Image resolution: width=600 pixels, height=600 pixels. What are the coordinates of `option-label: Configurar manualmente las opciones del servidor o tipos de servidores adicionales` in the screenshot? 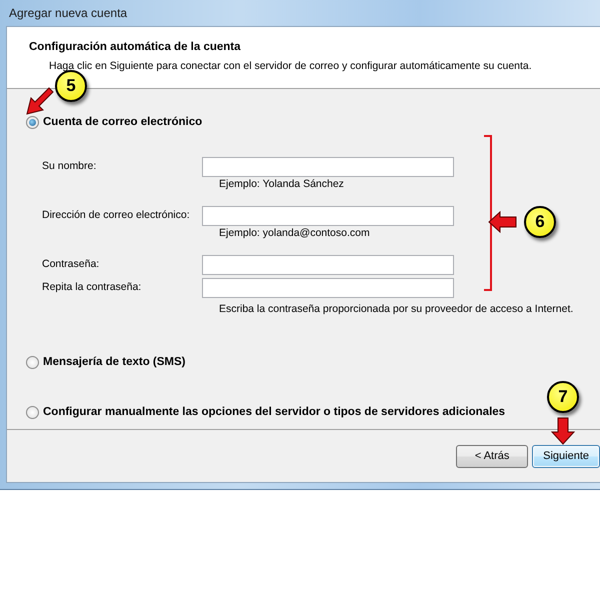 It's located at (274, 413).